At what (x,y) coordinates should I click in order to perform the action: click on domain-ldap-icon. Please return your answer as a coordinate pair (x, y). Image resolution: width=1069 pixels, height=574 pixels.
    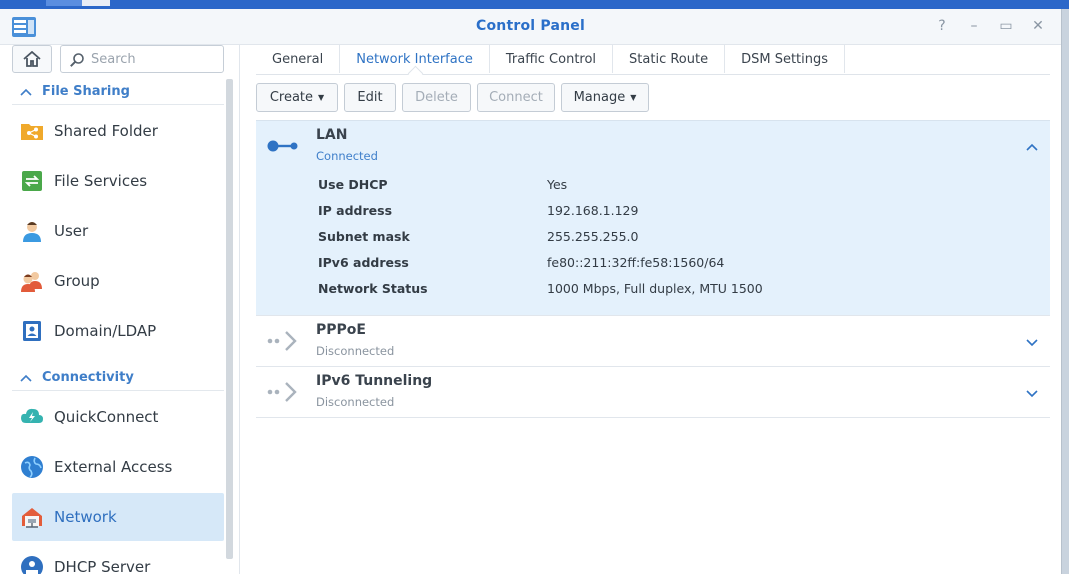
    Looking at the image, I should click on (32, 331).